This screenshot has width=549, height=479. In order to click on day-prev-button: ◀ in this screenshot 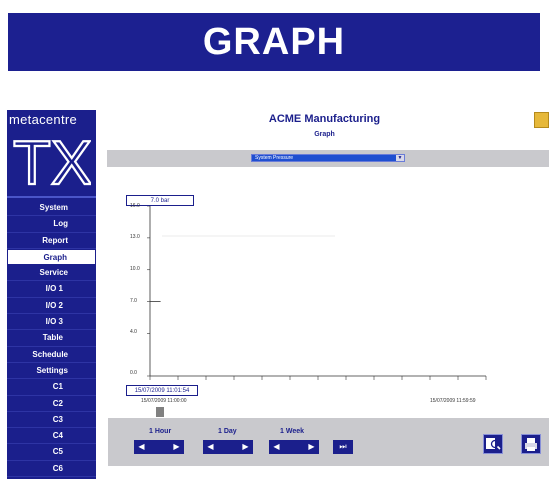, I will do `click(210, 447)`.